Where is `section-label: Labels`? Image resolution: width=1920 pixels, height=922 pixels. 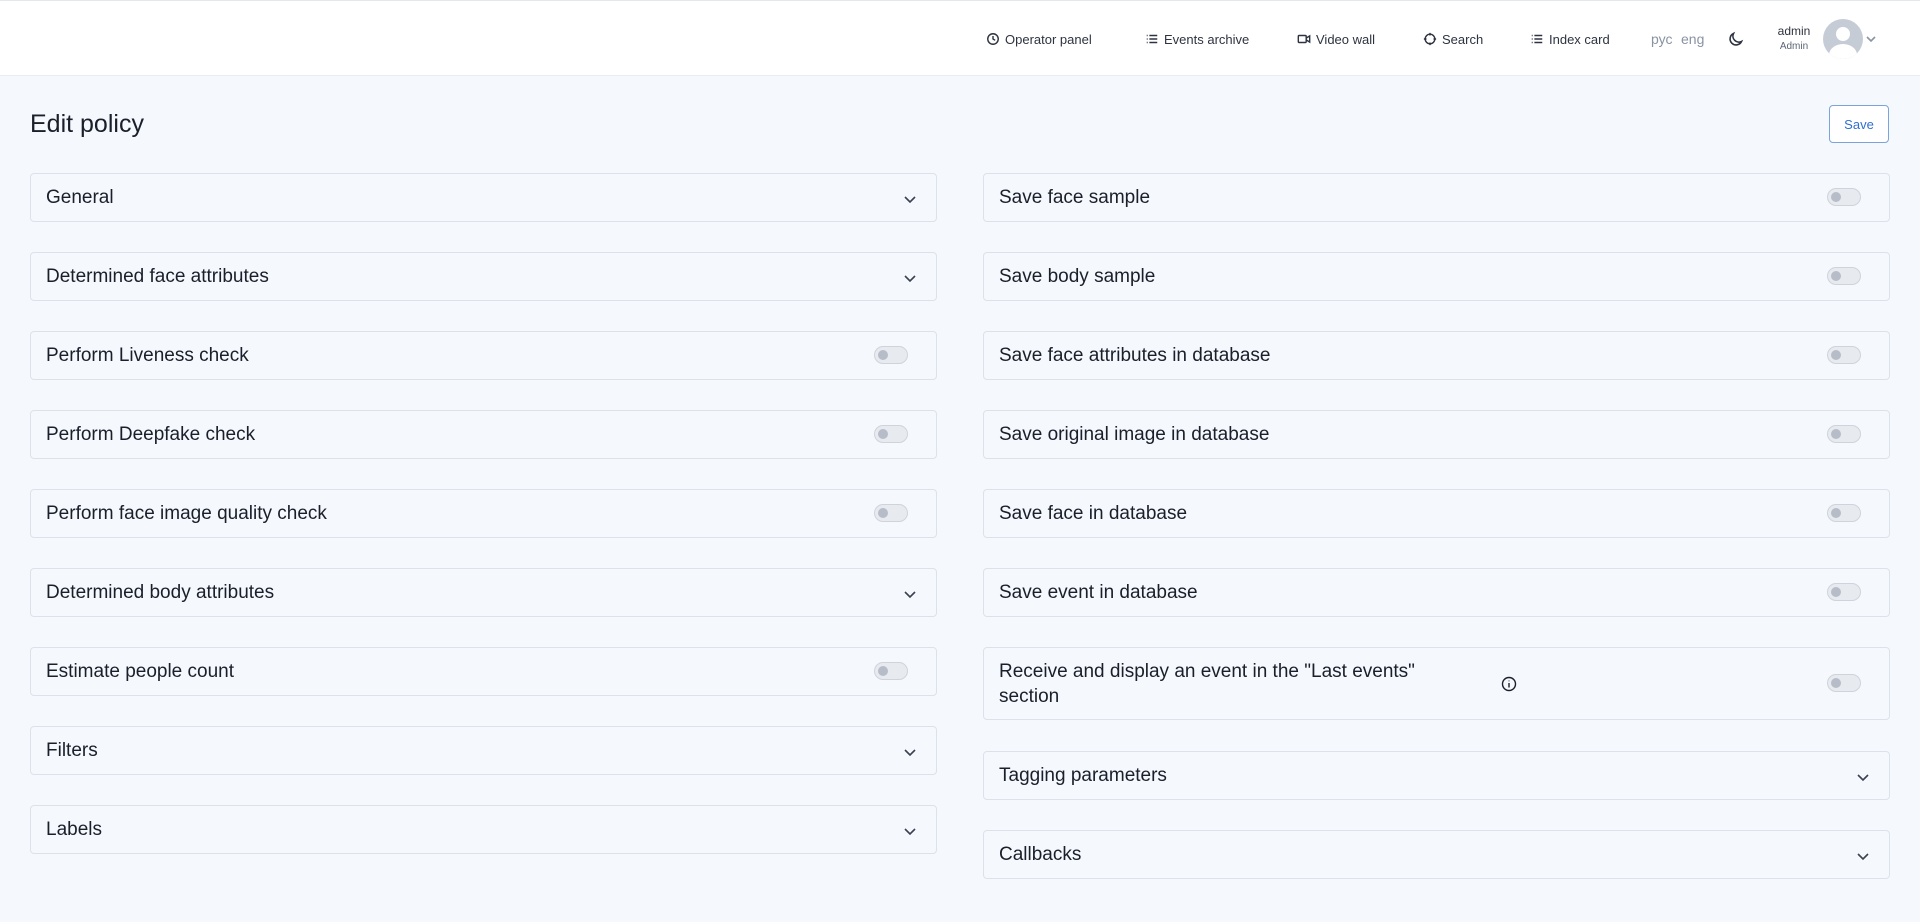
section-label: Labels is located at coordinates (74, 829).